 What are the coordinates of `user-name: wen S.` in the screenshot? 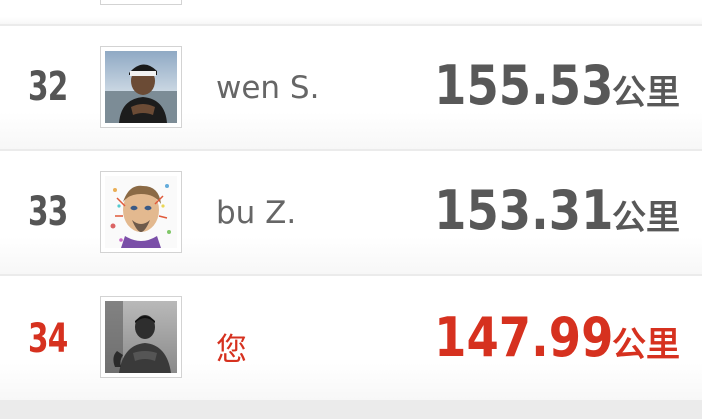 It's located at (268, 88).